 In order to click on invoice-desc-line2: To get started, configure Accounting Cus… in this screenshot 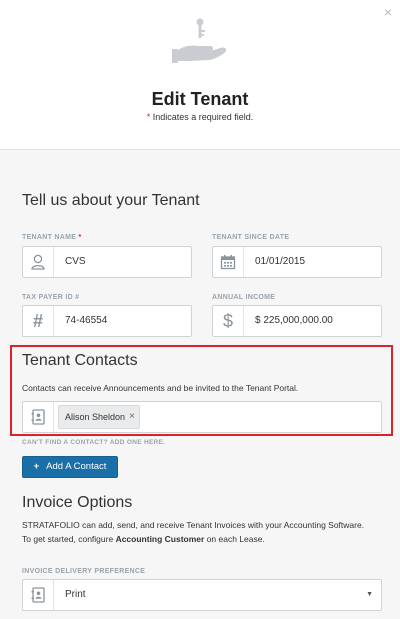, I will do `click(202, 539)`.